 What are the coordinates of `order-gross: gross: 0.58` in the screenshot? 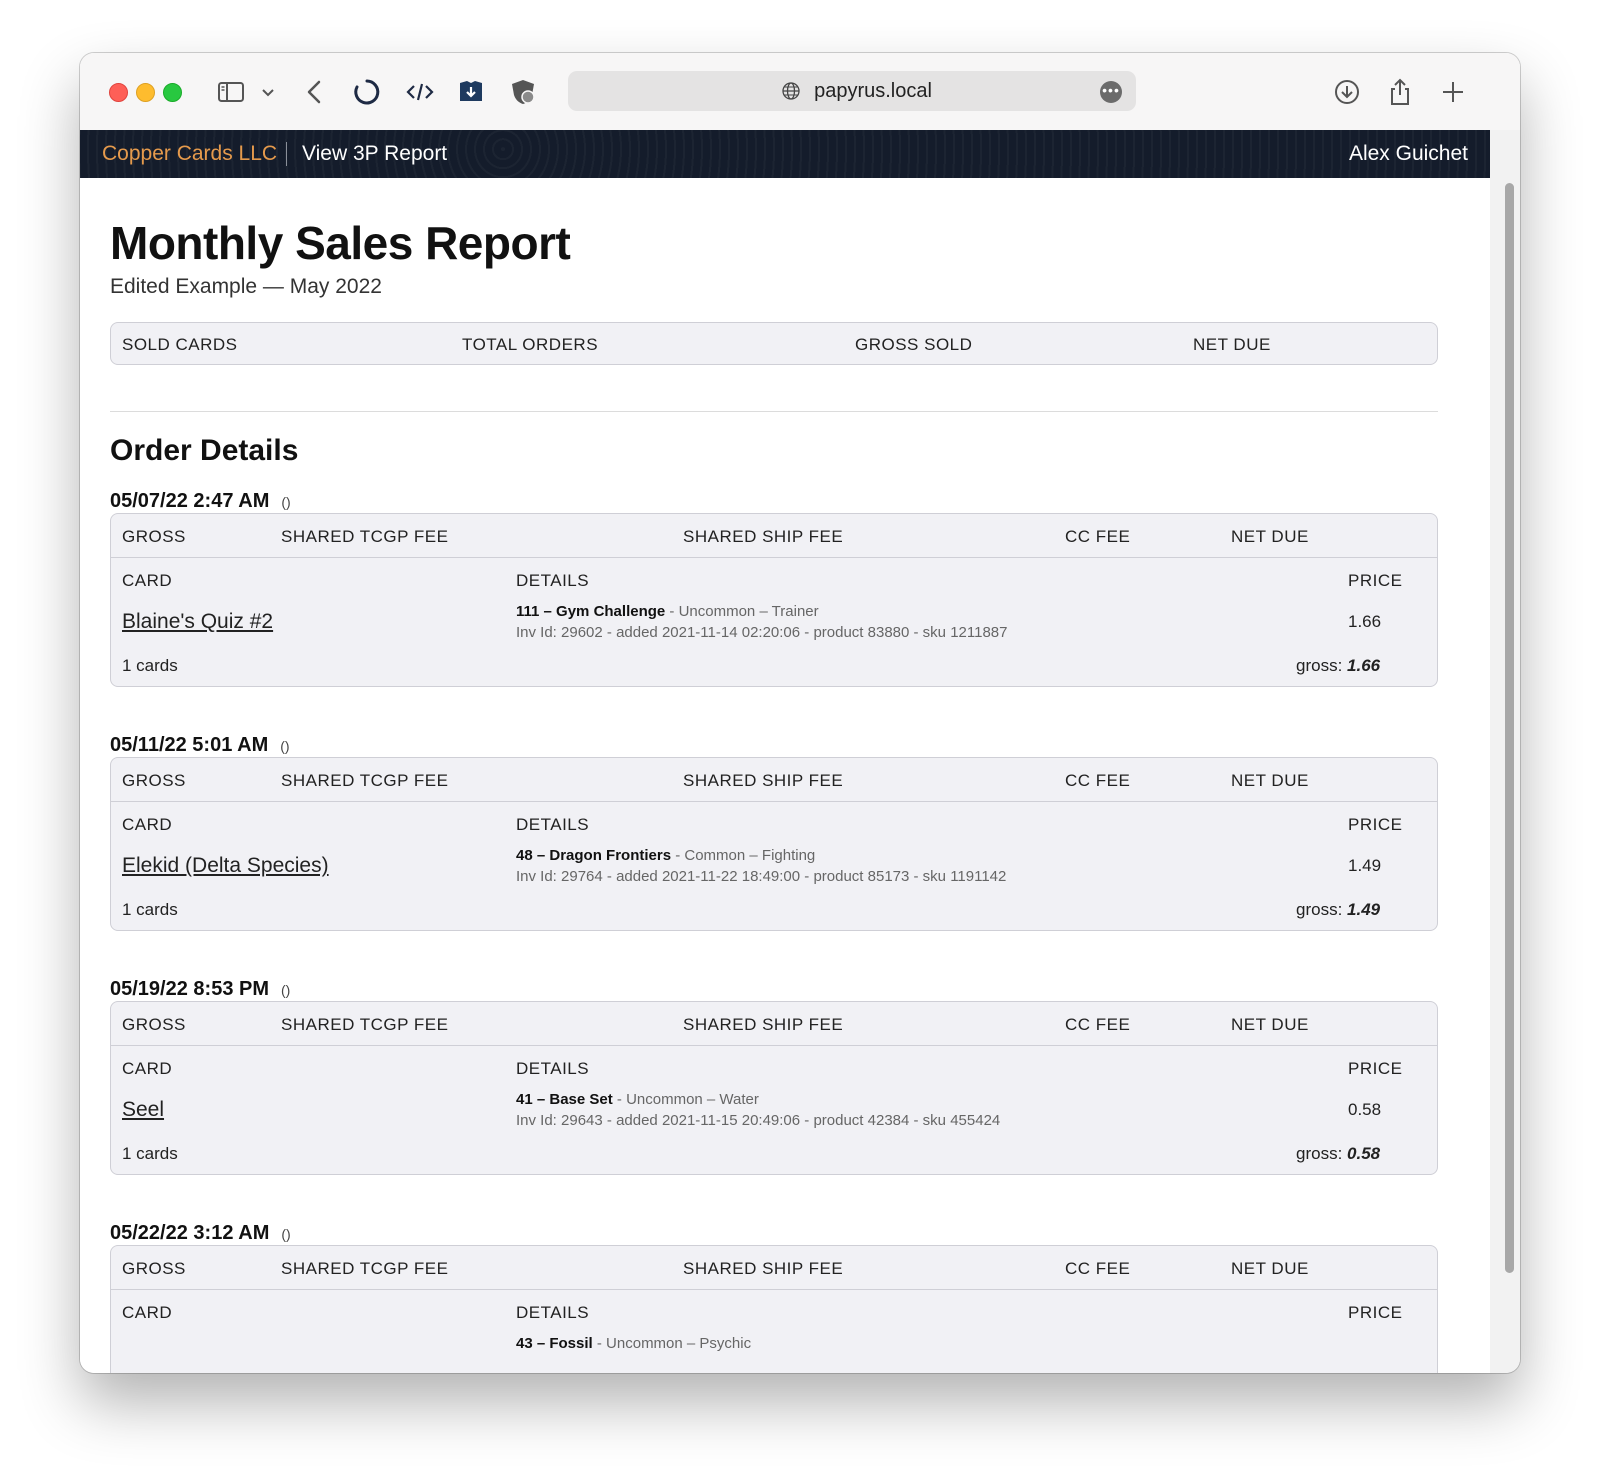 It's located at (1338, 1154).